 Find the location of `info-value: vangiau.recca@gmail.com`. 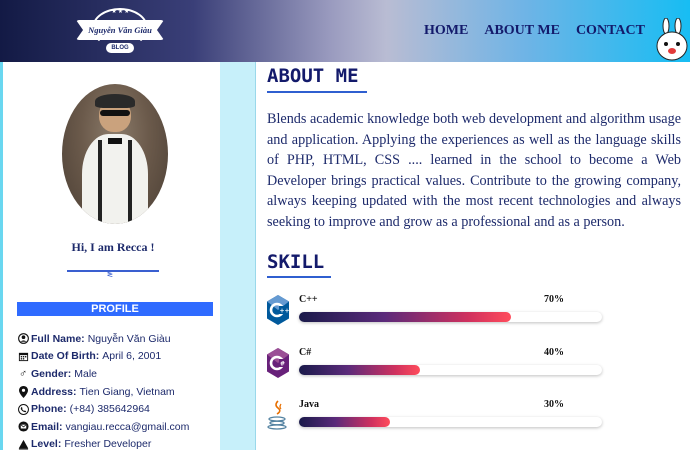

info-value: vangiau.recca@gmail.com is located at coordinates (128, 427).